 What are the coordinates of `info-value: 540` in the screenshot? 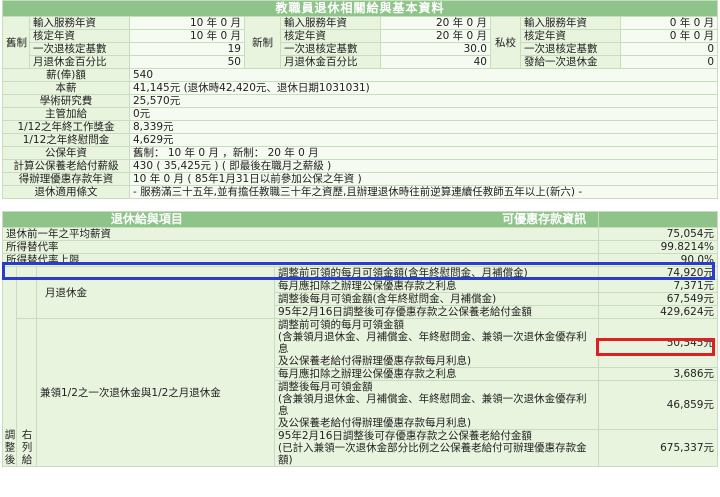 It's located at (423, 75).